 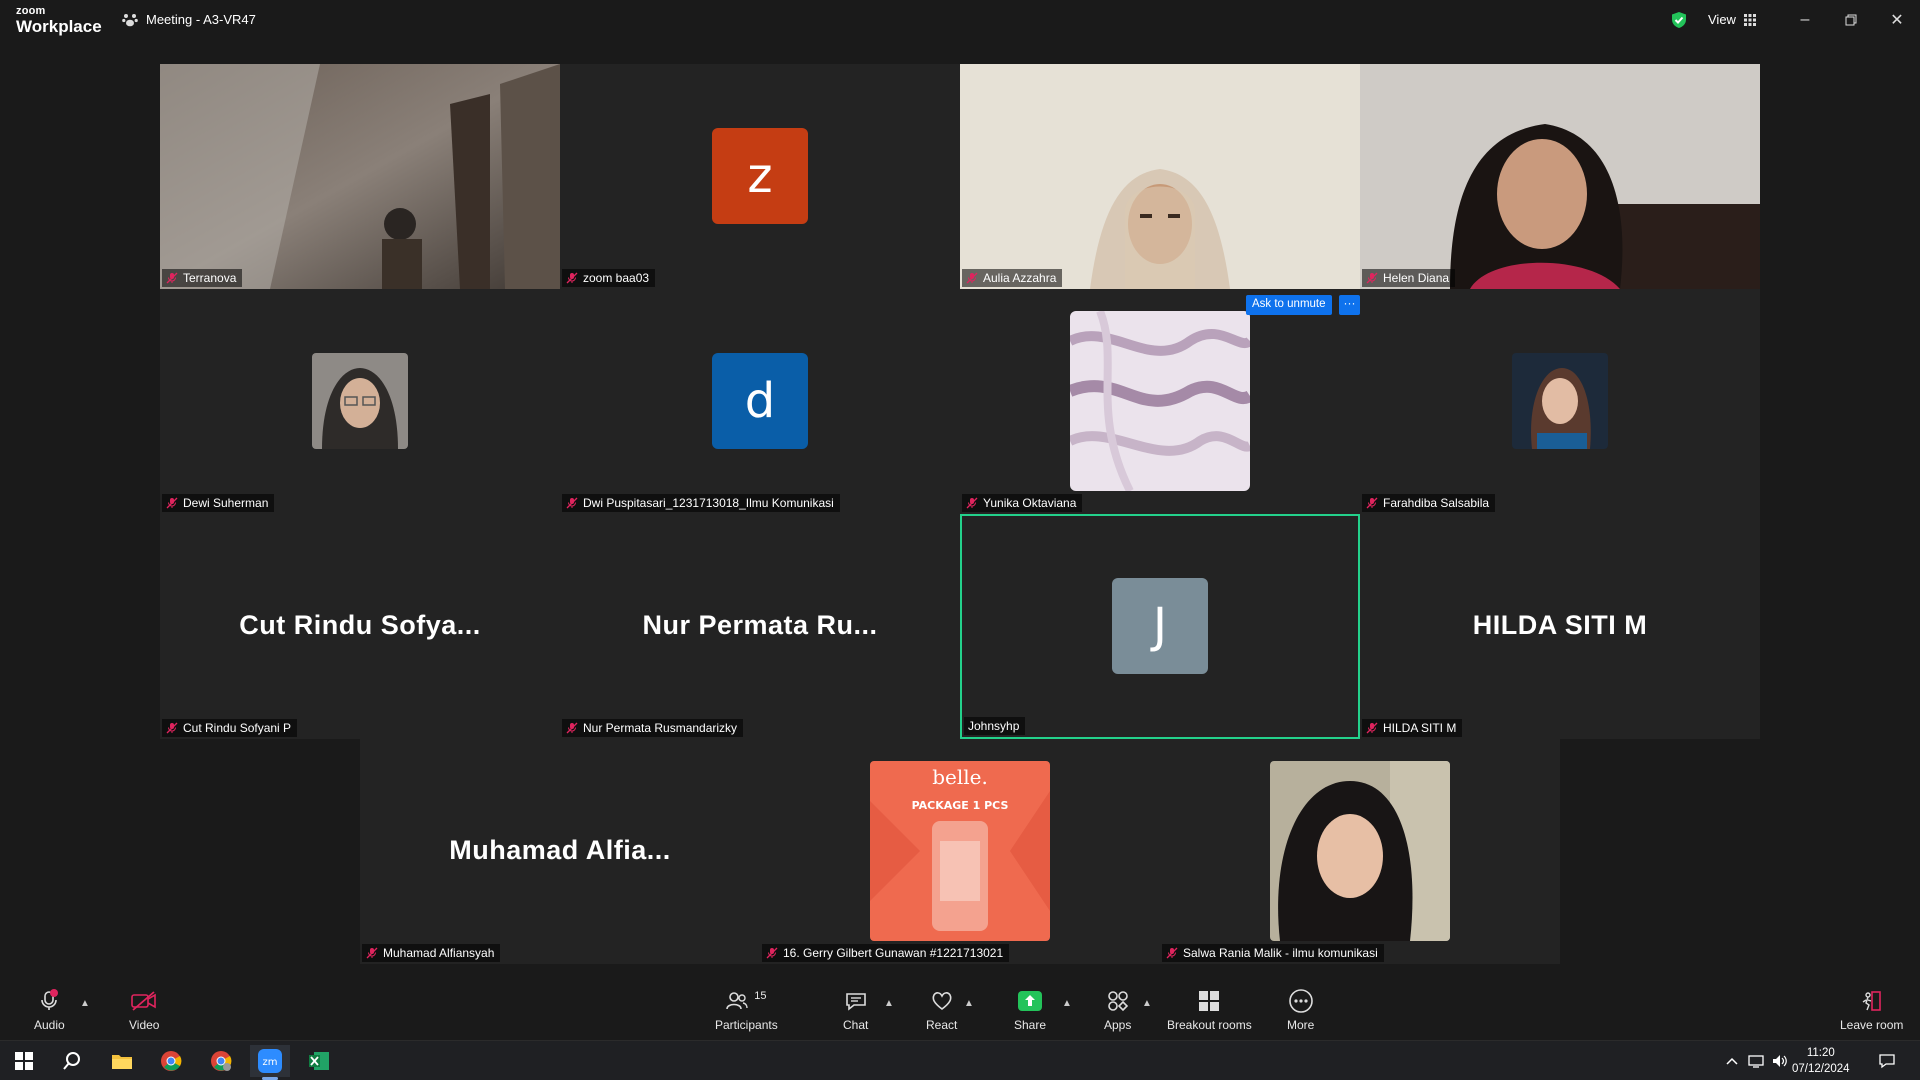 I want to click on participant-tile: z zoom baa03, so click(x=760, y=176).